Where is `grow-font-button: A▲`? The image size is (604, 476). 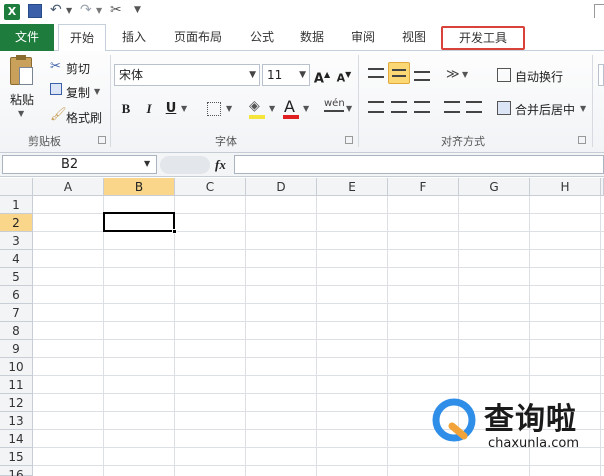
grow-font-button: A▲ is located at coordinates (322, 75).